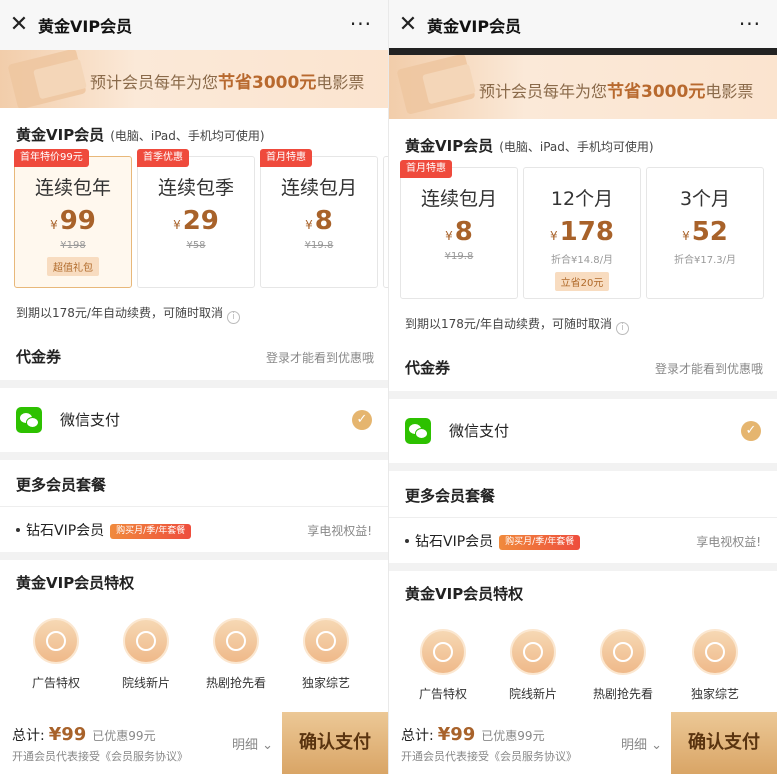  Describe the element at coordinates (622, 694) in the screenshot. I see `privilege-label: 热剧抢先看` at that location.